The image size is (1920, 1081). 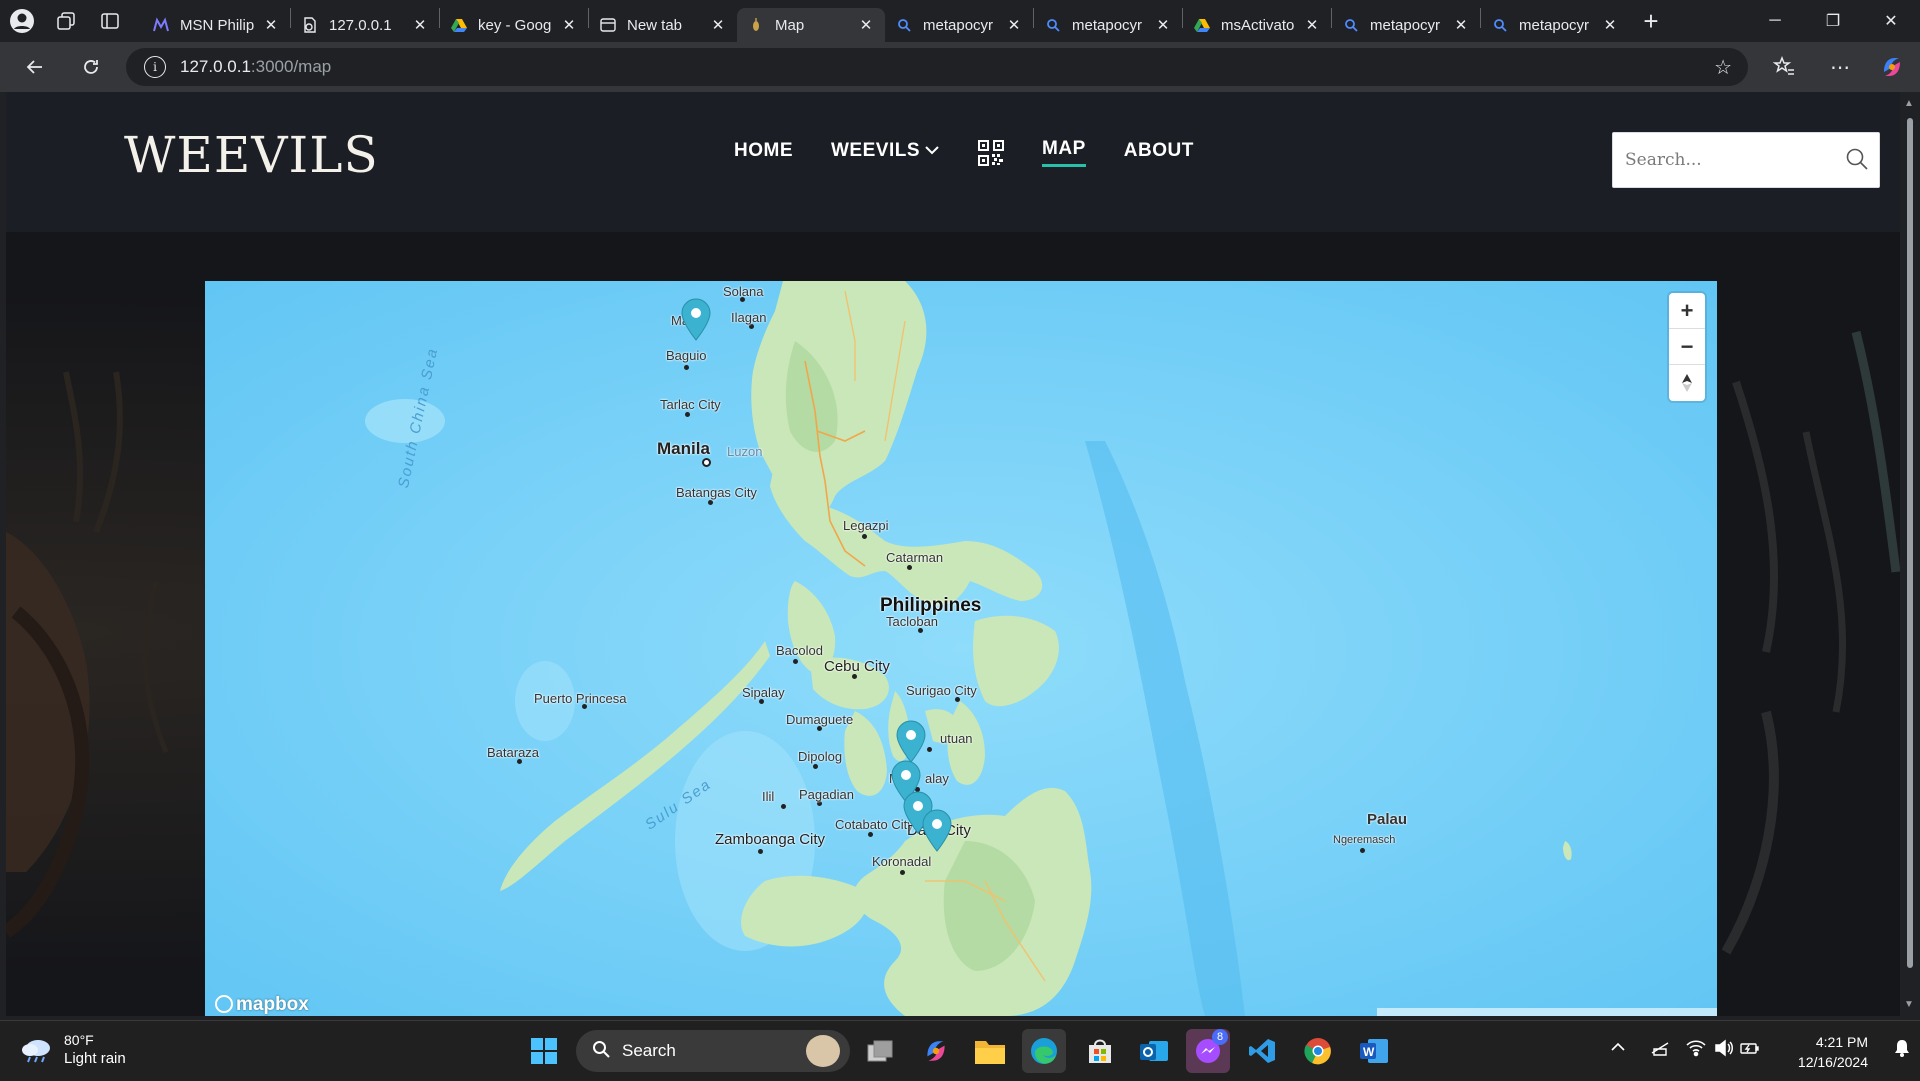 What do you see at coordinates (1775, 21) in the screenshot?
I see `minimize-button: ─` at bounding box center [1775, 21].